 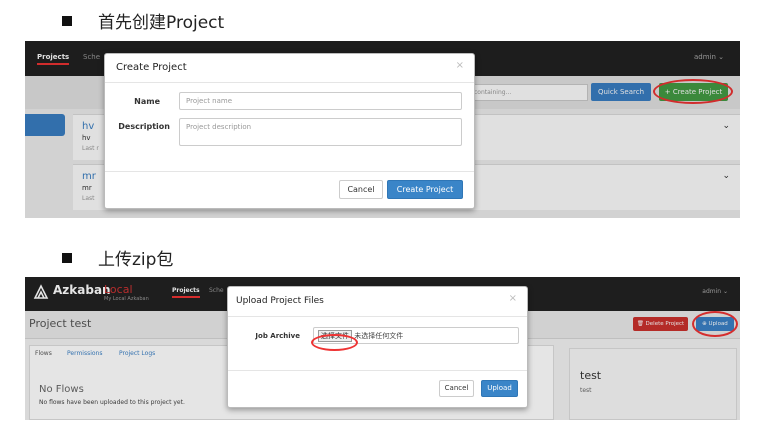 I want to click on description-label: Description, so click(x=144, y=126).